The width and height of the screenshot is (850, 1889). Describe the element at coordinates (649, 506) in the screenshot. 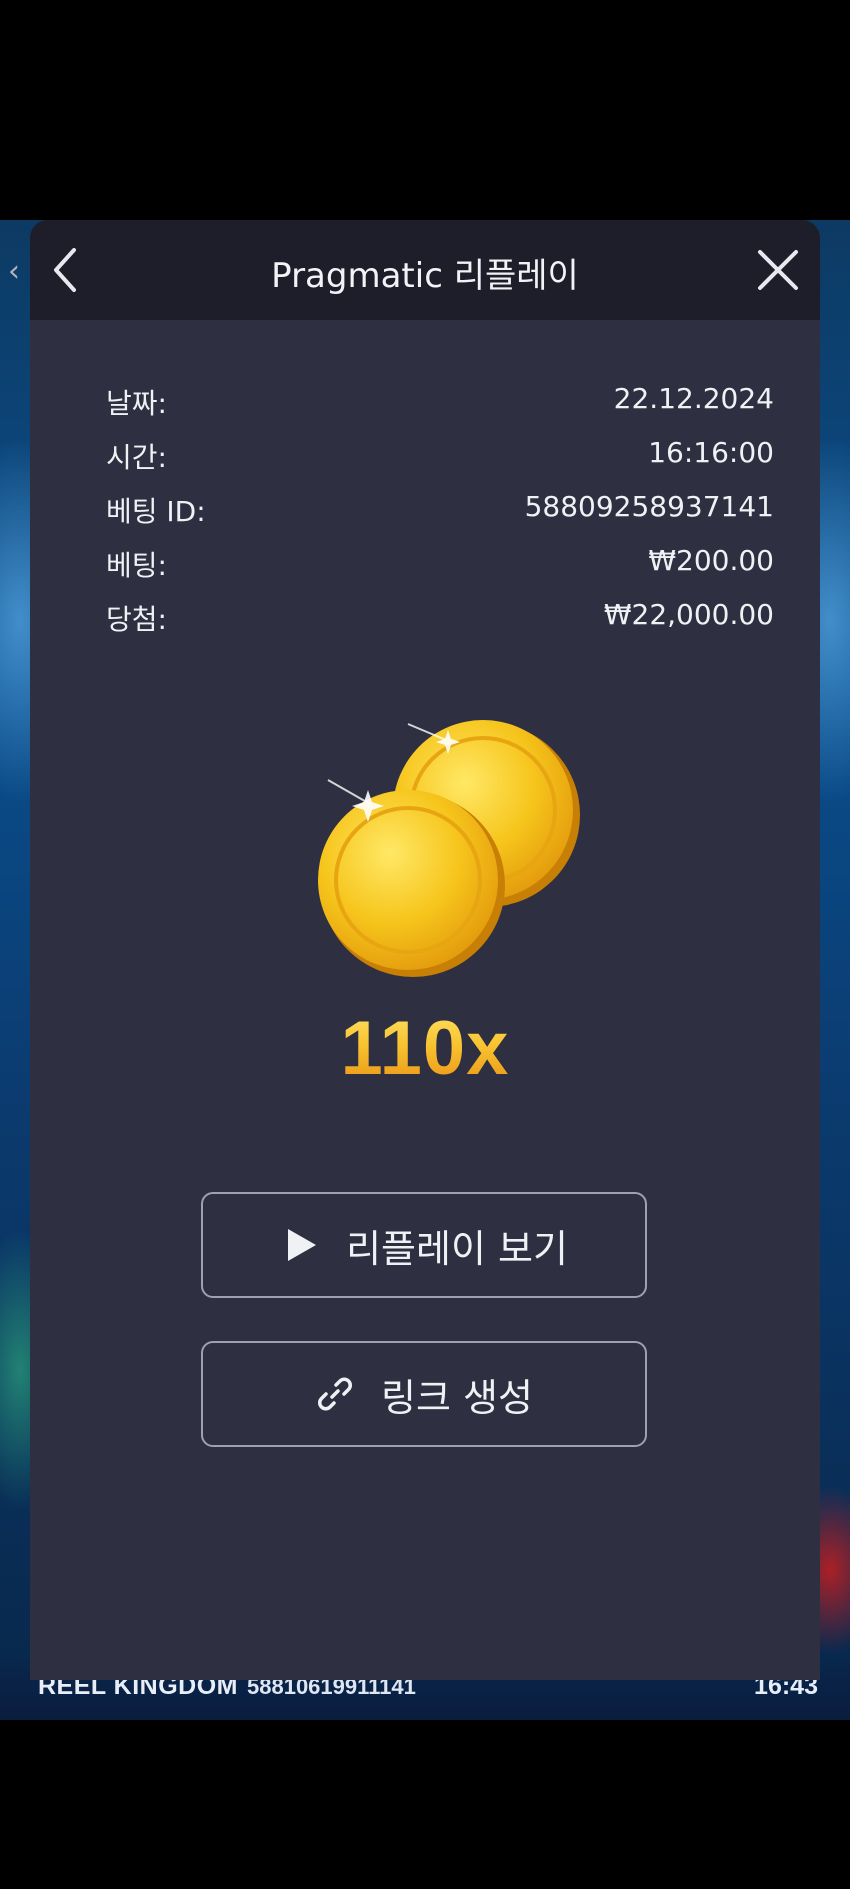

I see `bet-id-value: 58809258937141` at that location.